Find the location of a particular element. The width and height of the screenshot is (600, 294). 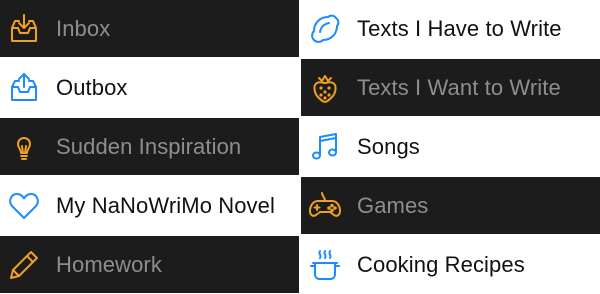

strawberry-icon is located at coordinates (325, 88).